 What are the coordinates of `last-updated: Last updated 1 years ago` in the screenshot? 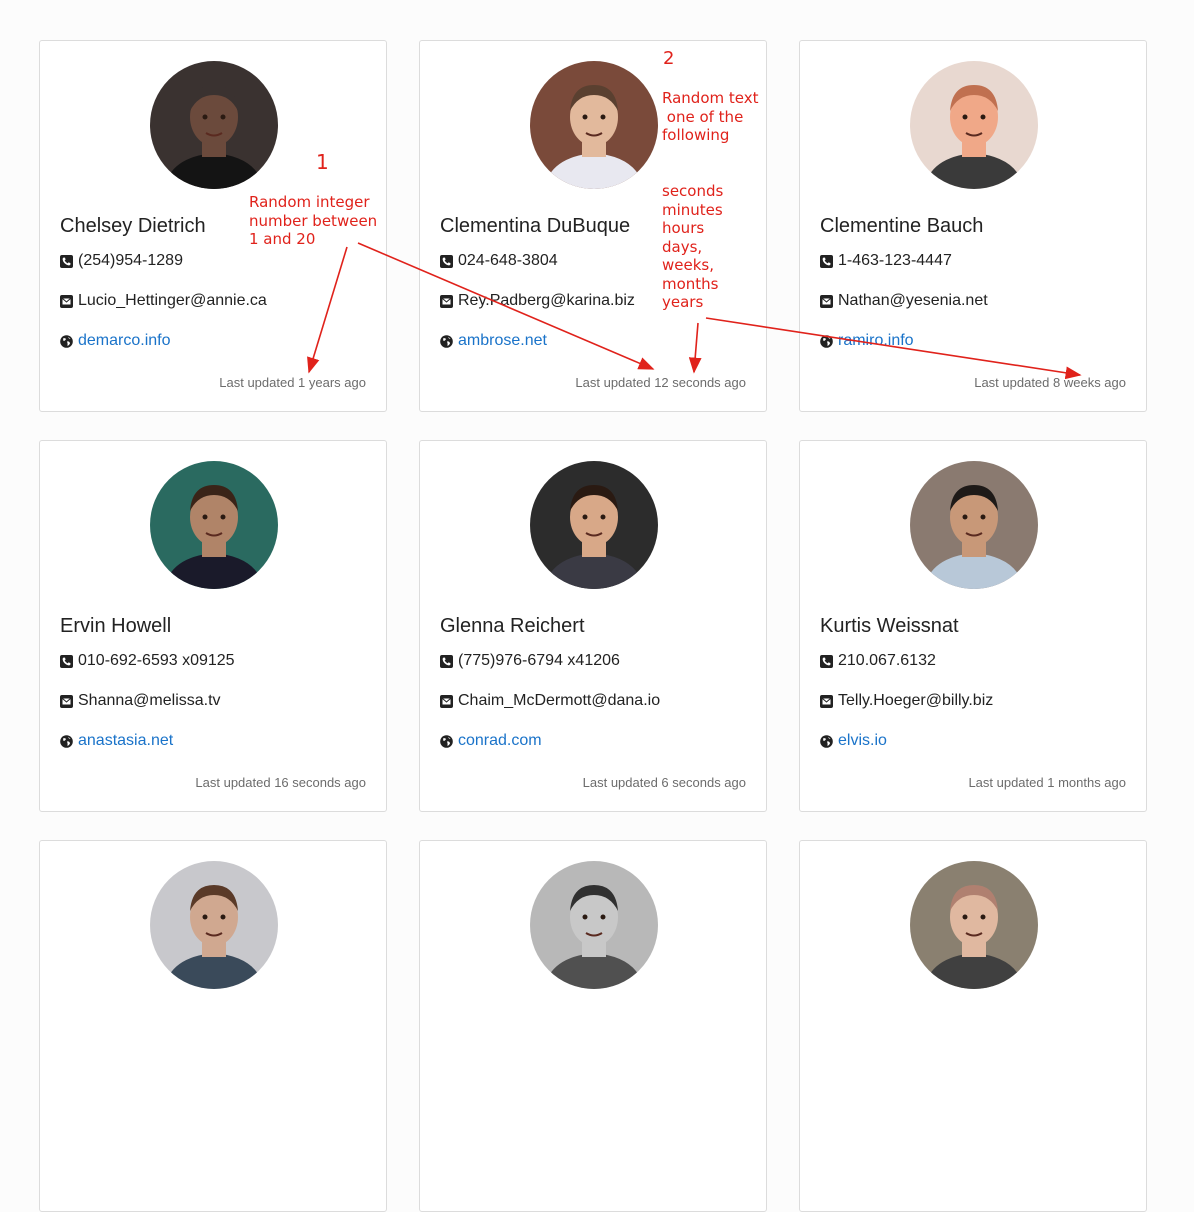 It's located at (292, 382).